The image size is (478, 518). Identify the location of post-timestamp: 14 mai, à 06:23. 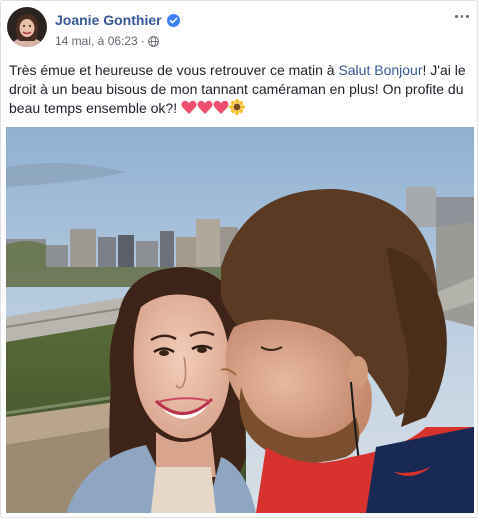
(96, 41).